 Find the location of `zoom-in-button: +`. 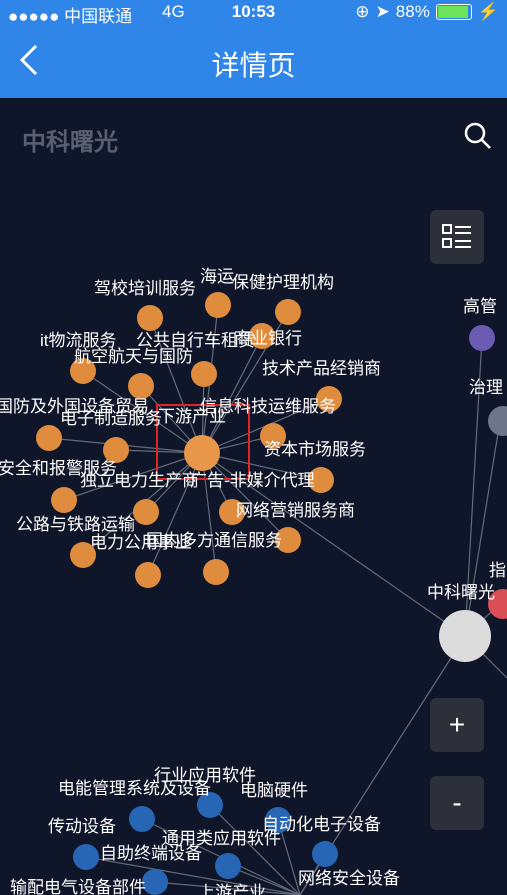

zoom-in-button: + is located at coordinates (457, 725).